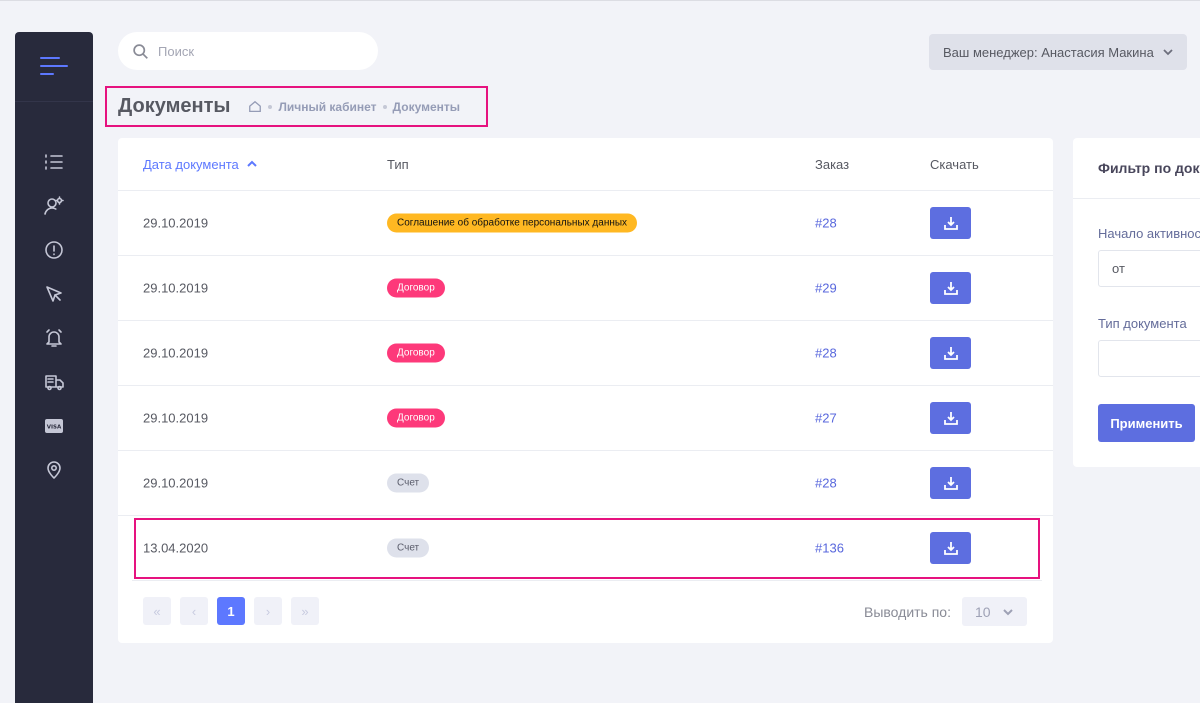 This screenshot has width=1200, height=703. I want to click on sidebar: VISA, so click(54, 367).